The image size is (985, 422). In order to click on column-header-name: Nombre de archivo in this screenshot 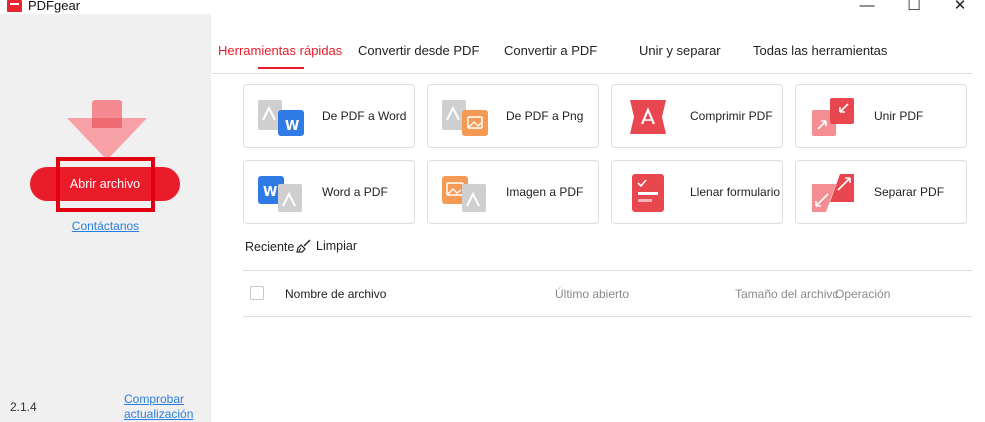, I will do `click(335, 294)`.